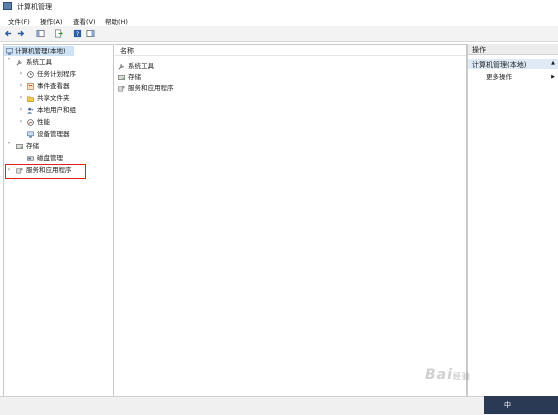 This screenshot has width=558, height=415. What do you see at coordinates (461, 376) in the screenshot?
I see `watermark-sub: 经验` at bounding box center [461, 376].